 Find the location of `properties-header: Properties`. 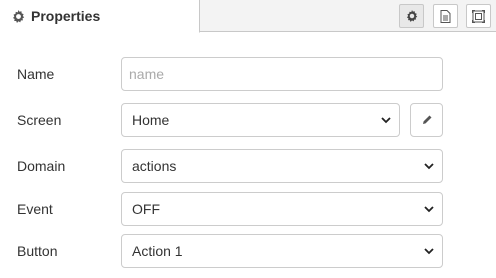

properties-header: Properties is located at coordinates (248, 16).